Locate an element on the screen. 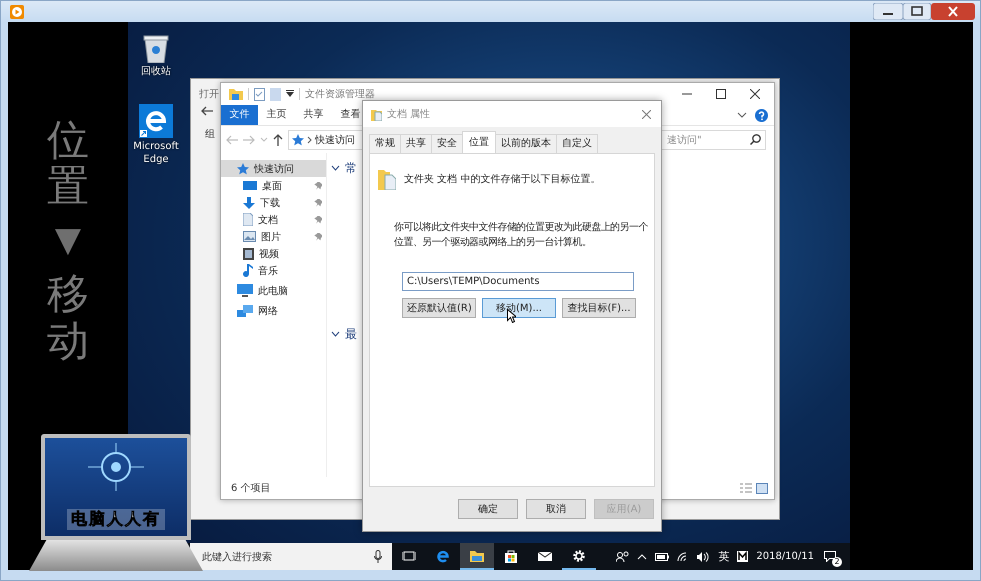 This screenshot has width=981, height=581. caption-text: 移动 is located at coordinates (68, 317).